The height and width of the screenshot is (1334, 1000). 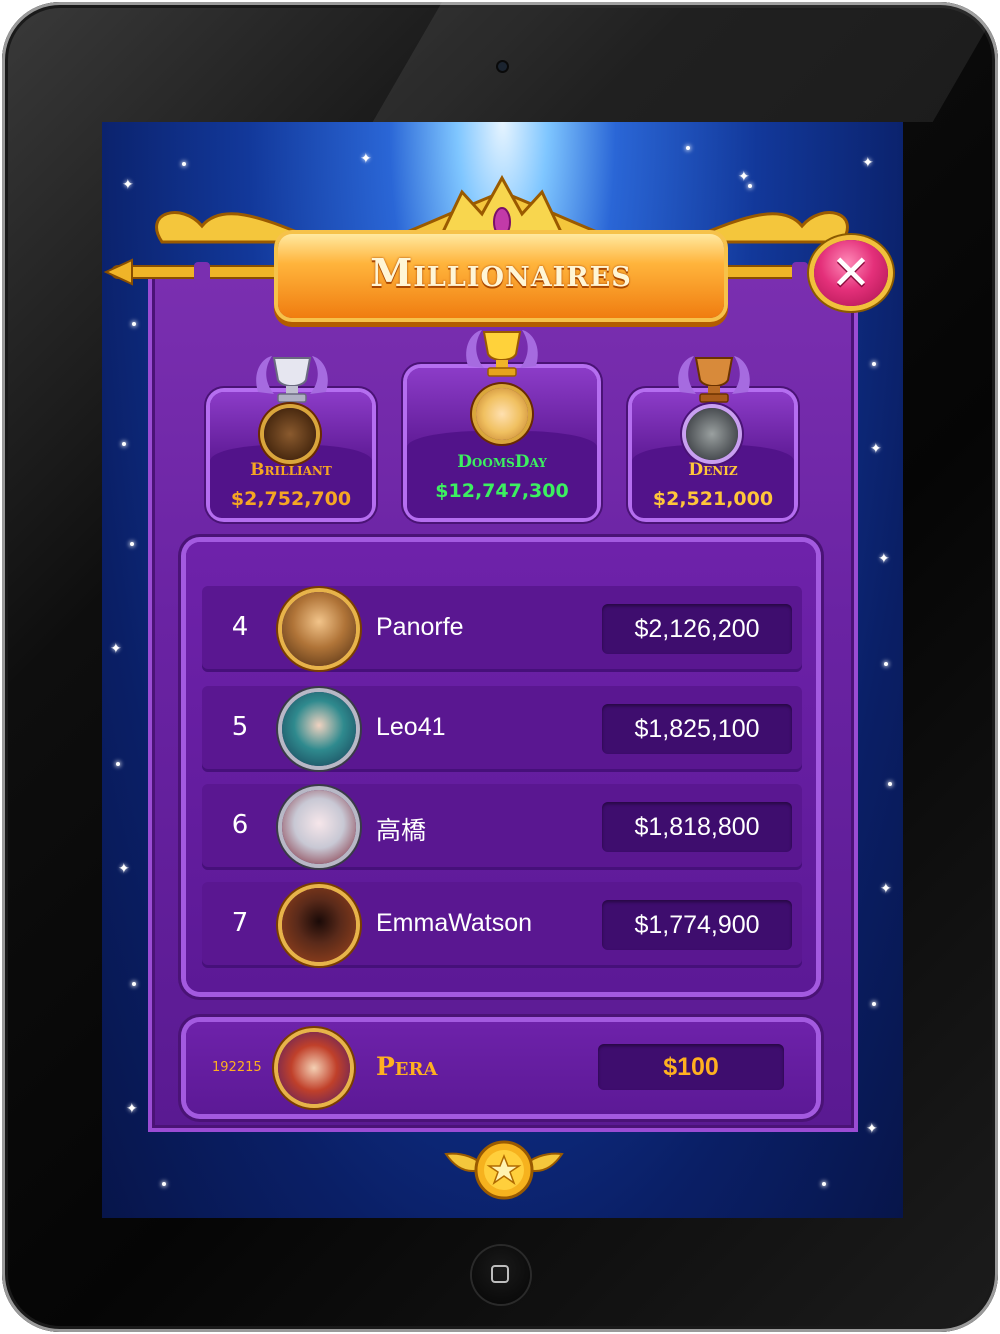 I want to click on row-rank: 4, so click(x=240, y=627).